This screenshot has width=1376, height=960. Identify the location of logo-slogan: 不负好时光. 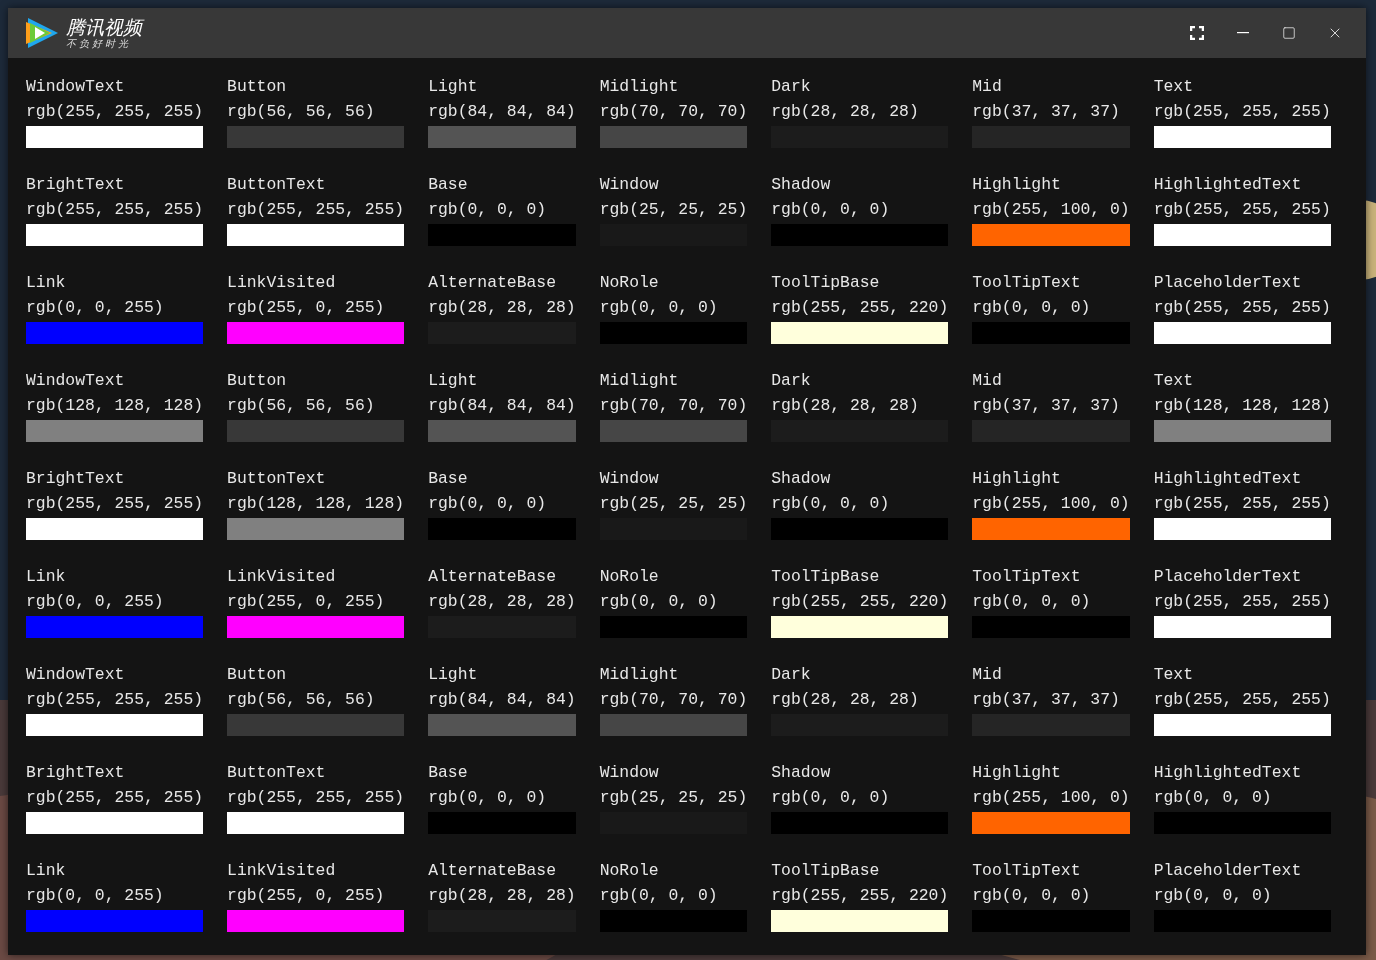
(99, 44).